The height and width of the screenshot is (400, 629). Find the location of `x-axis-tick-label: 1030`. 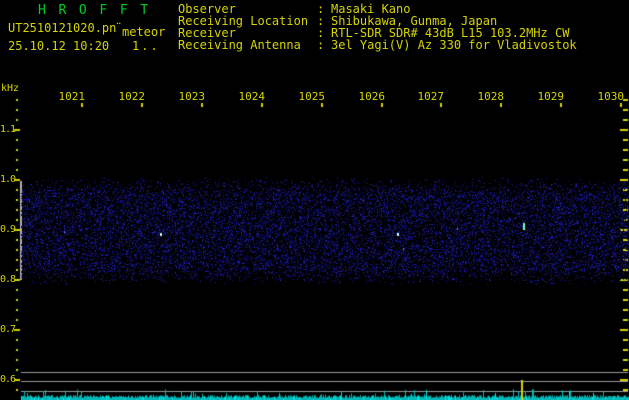

x-axis-tick-label: 1030 is located at coordinates (611, 96).